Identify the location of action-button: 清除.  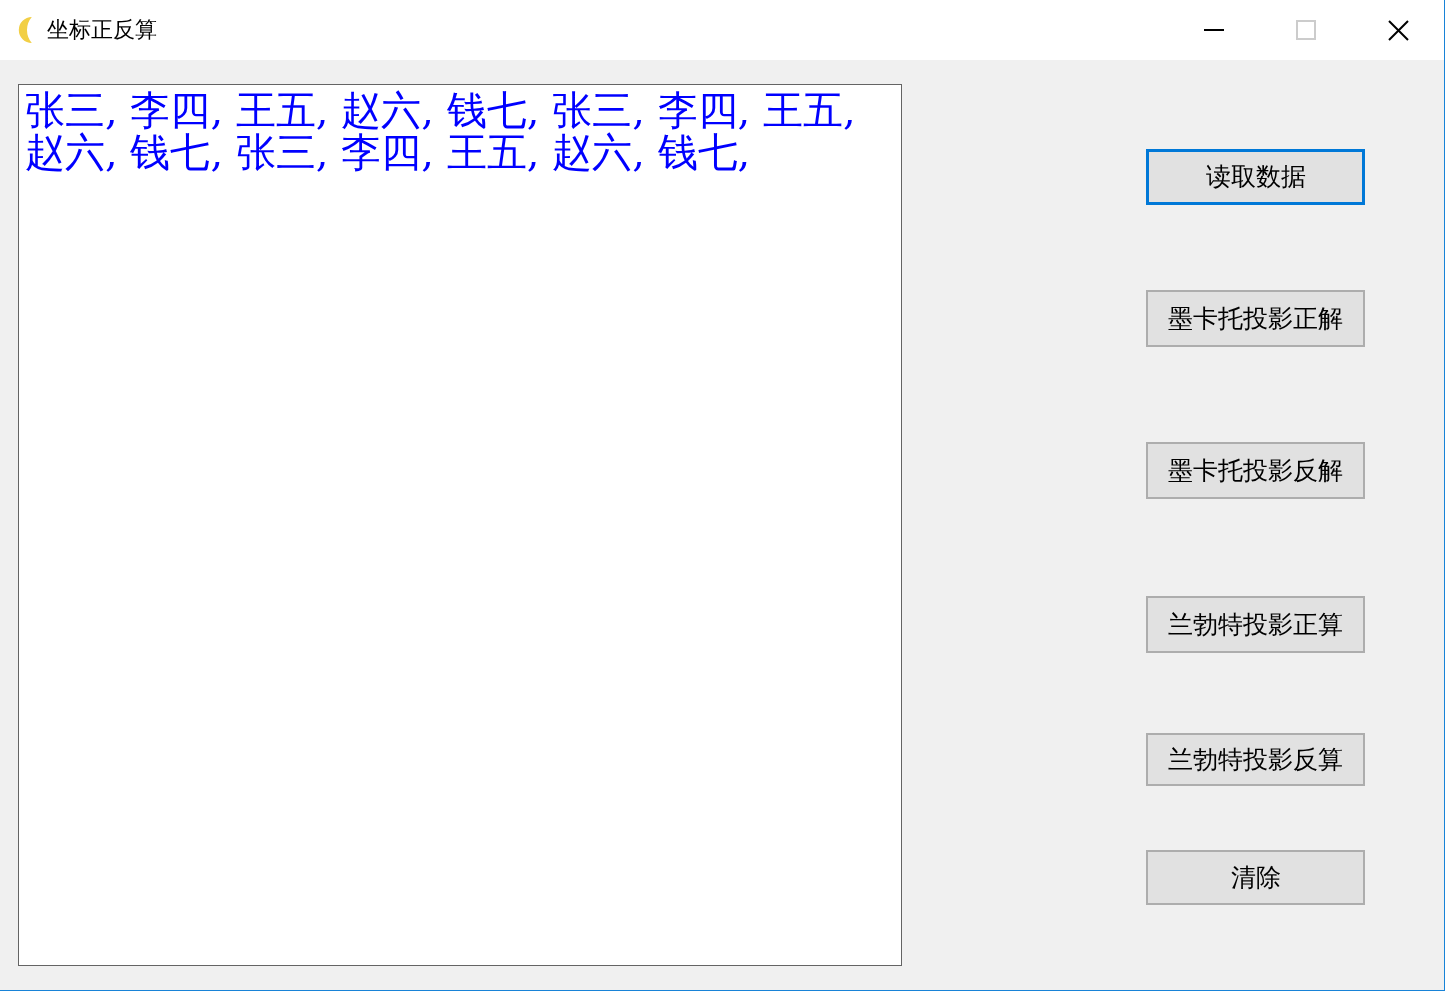
(1255, 877).